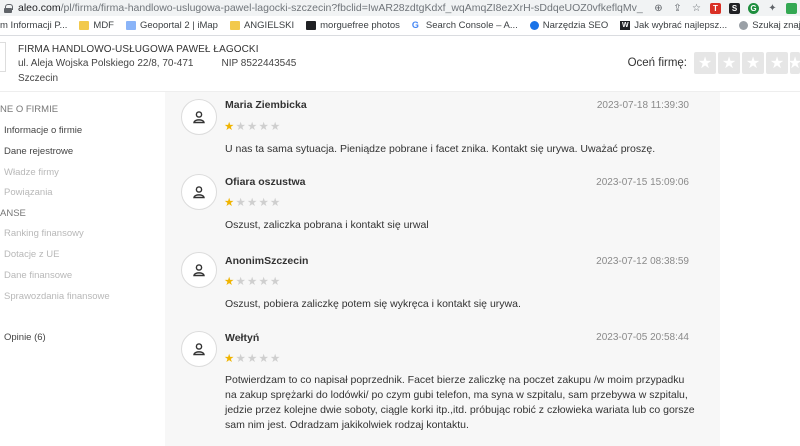 The height and width of the screenshot is (446, 800). What do you see at coordinates (753, 8) in the screenshot?
I see `extension-grammarly-icon: G` at bounding box center [753, 8].